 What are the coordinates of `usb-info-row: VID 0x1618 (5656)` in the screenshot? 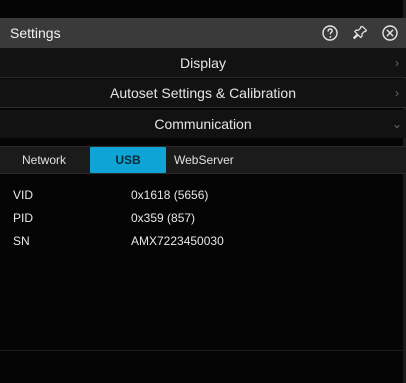 It's located at (203, 196).